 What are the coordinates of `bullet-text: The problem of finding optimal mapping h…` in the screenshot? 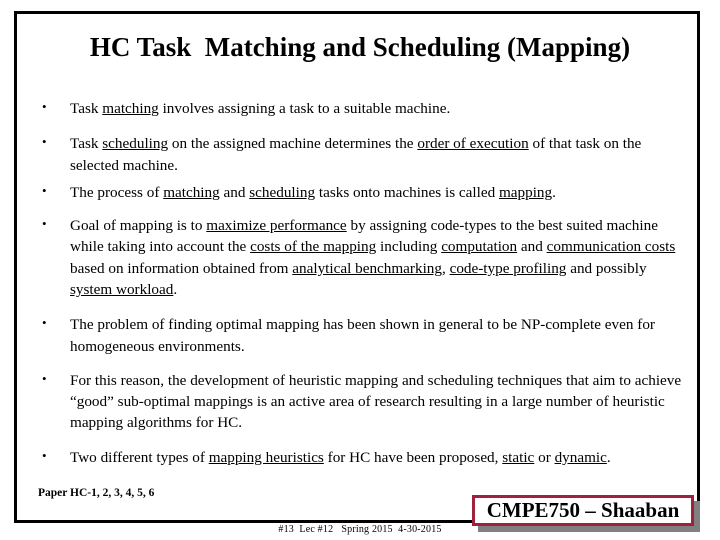 It's located at (362, 335).